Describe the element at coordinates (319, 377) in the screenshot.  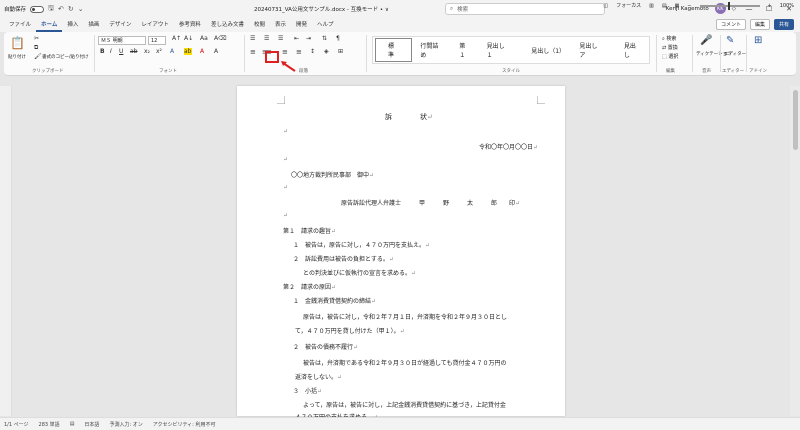
I see `doc-text: 返済をしない。↵` at that location.